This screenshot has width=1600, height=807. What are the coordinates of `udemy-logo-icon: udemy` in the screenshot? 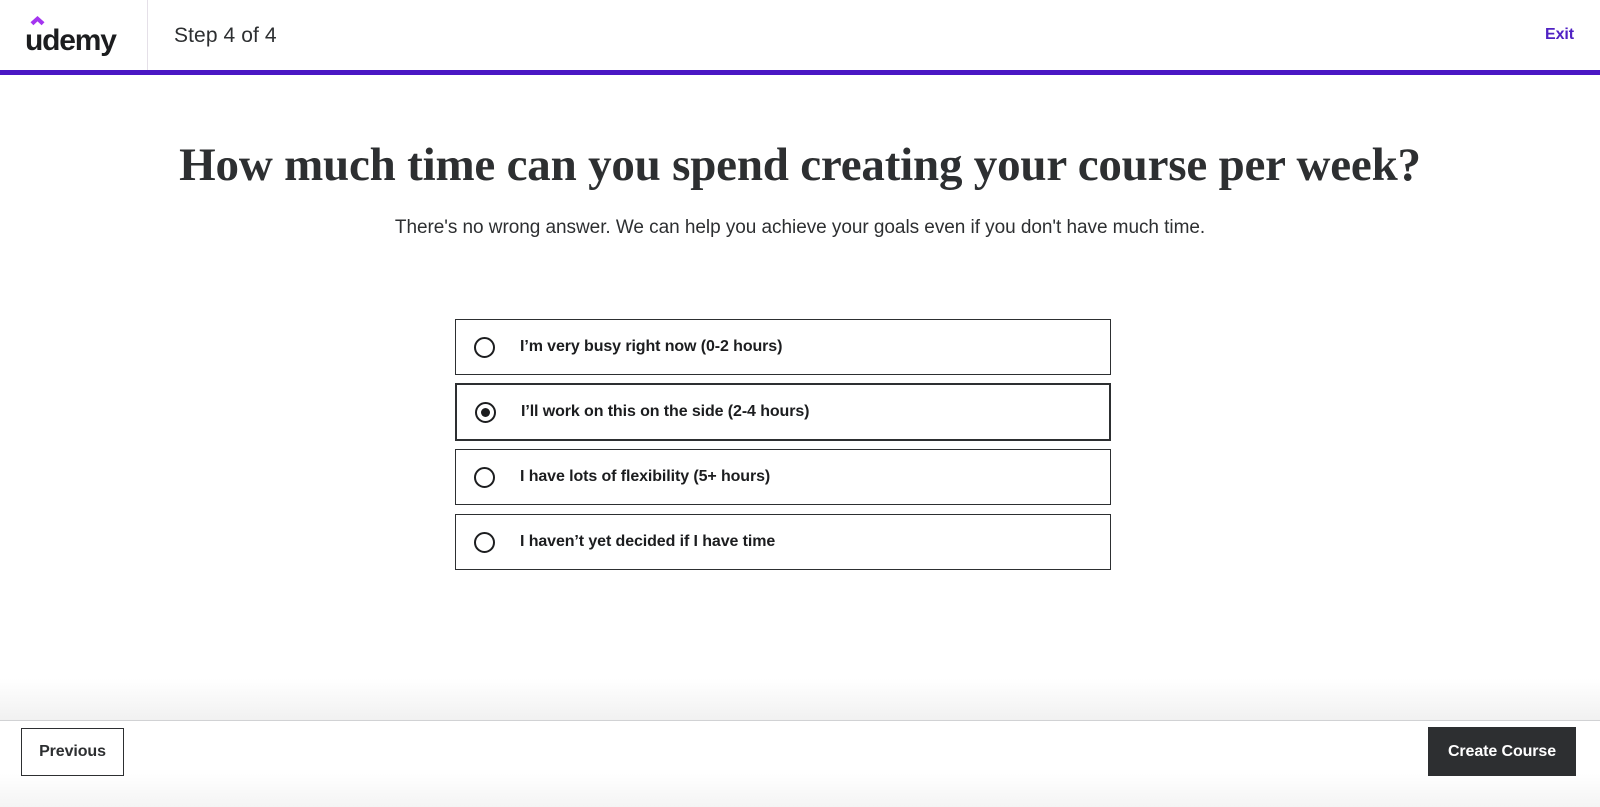 It's located at (73, 35).